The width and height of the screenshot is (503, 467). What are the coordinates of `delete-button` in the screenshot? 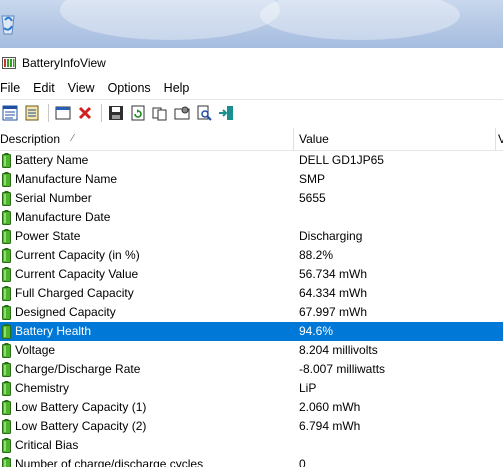 It's located at (85, 113).